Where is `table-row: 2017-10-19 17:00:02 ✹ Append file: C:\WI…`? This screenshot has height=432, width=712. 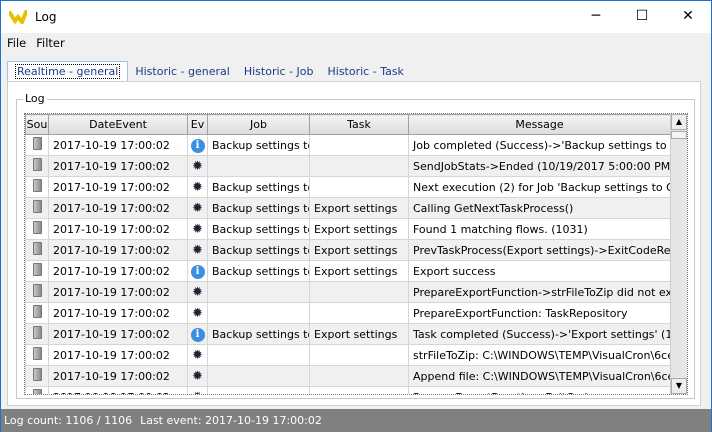
table-row: 2017-10-19 17:00:02 ✹ Append file: C:\WI… is located at coordinates (348, 376).